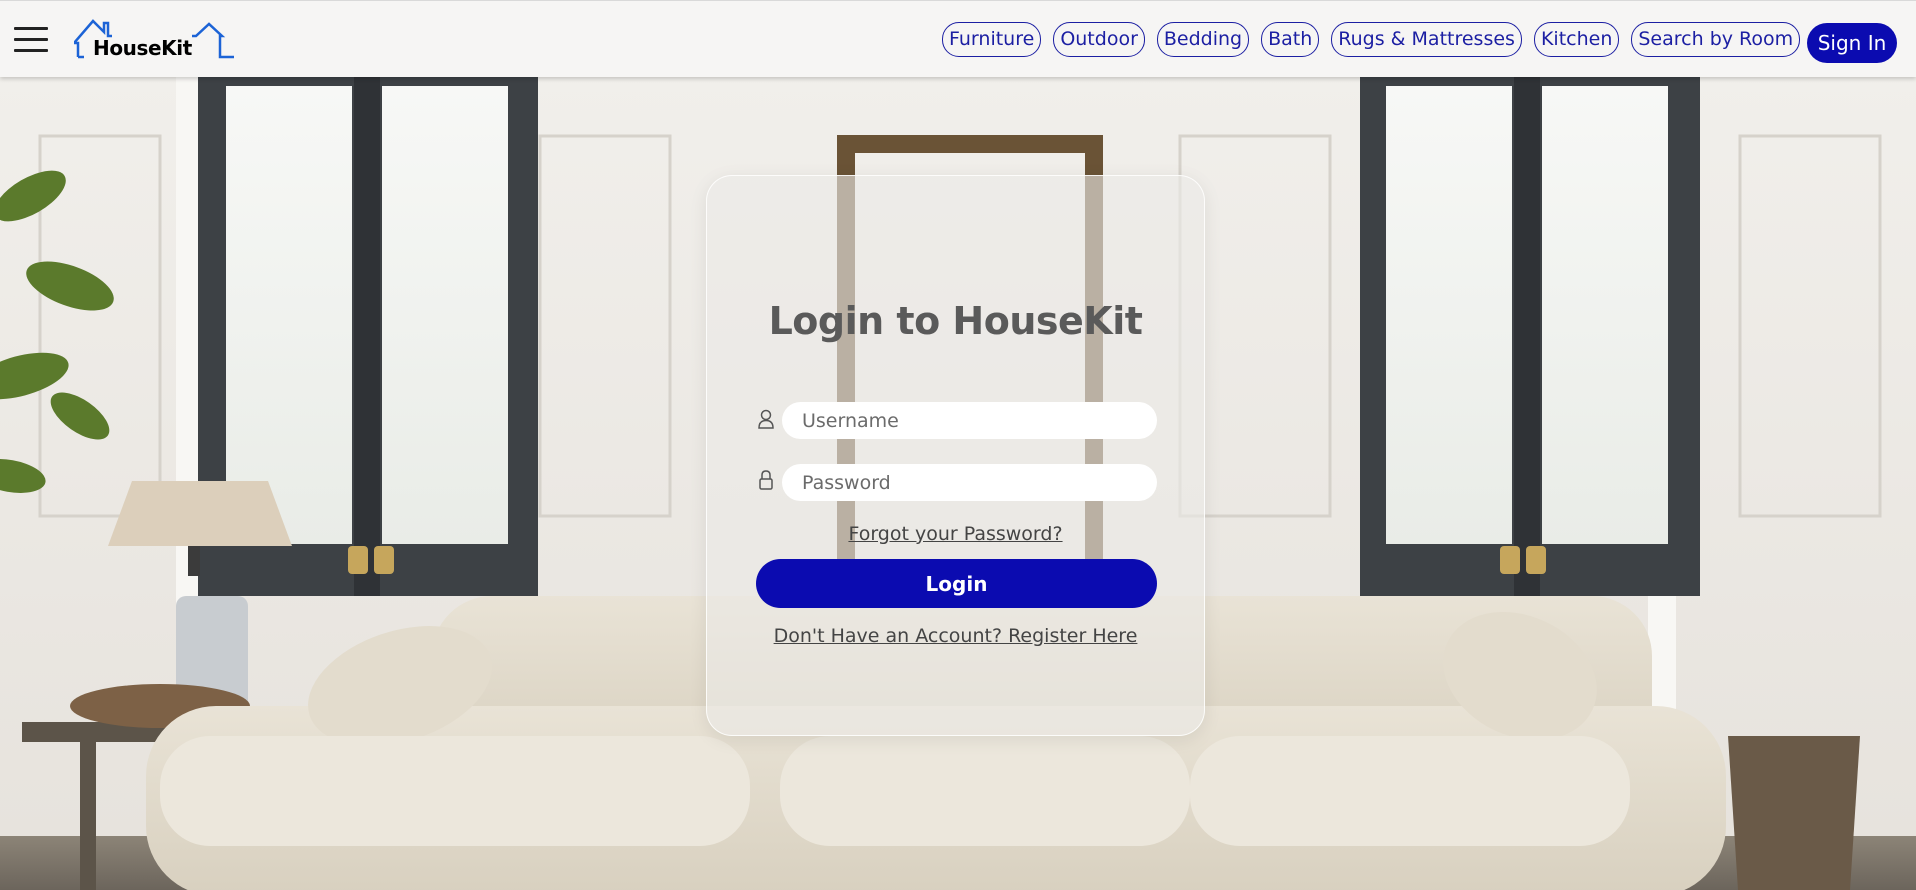 Image resolution: width=1916 pixels, height=890 pixels. I want to click on logo-text: HouseKit, so click(142, 48).